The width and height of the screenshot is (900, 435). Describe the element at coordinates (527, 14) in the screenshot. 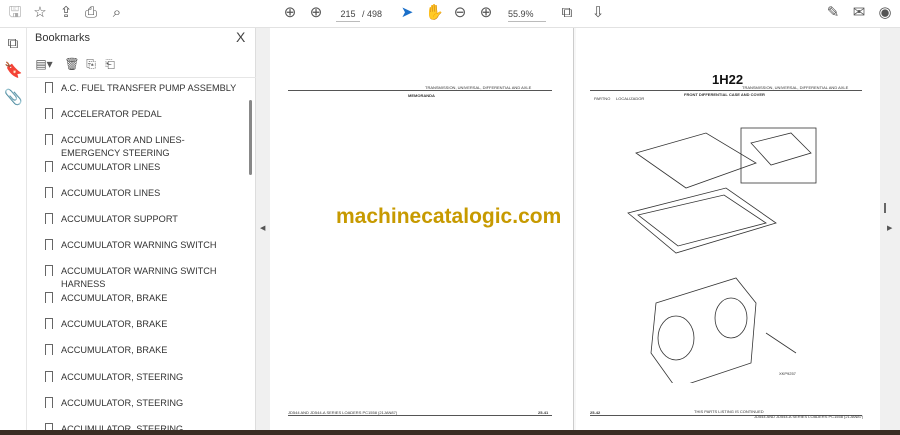

I see `zoom-select: 55.9%` at that location.